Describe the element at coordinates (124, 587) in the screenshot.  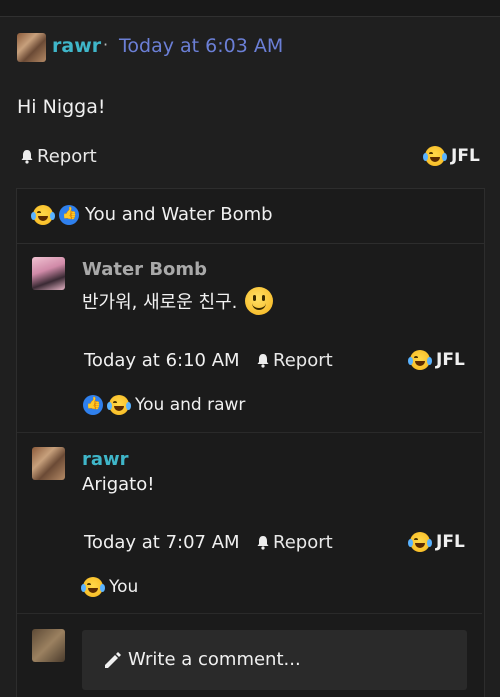
I see `comment-reactions-text: You` at that location.